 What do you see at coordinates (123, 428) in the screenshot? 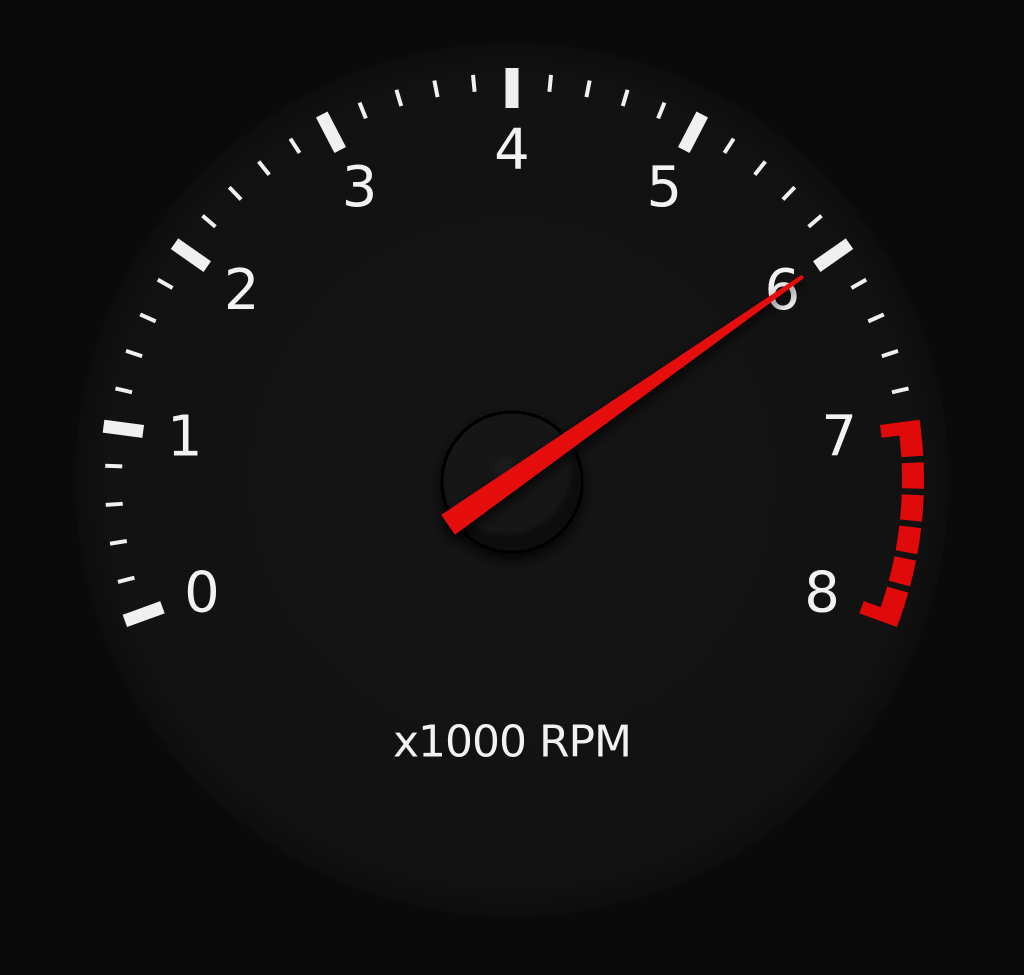
I see `major-tick` at bounding box center [123, 428].